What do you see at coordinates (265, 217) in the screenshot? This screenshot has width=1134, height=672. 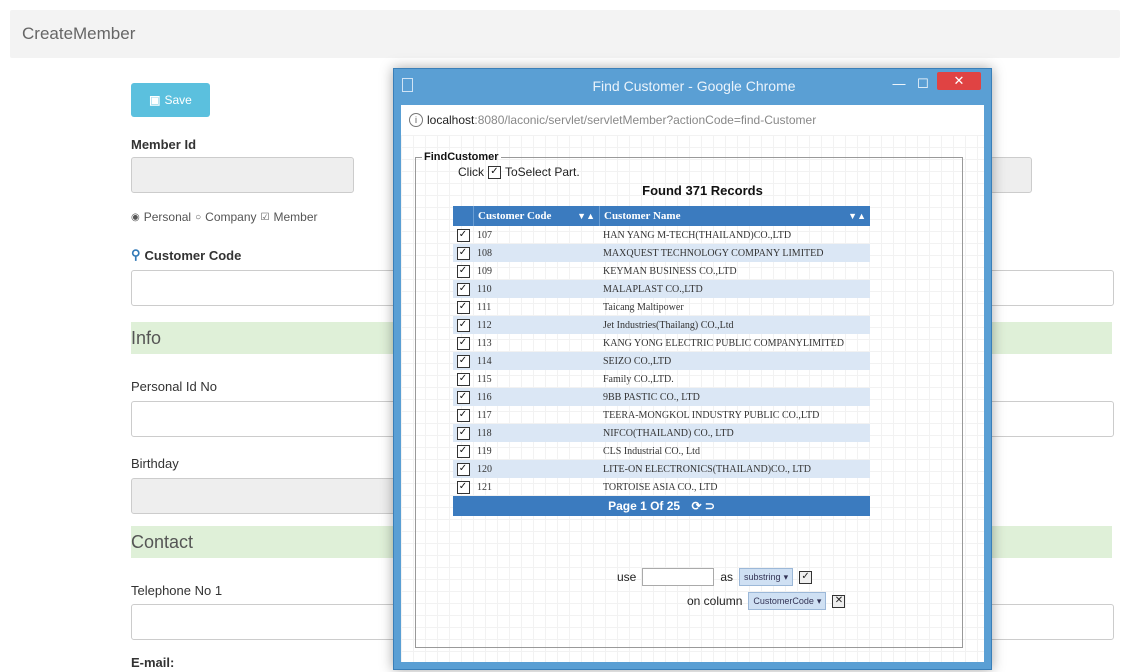 I see `checkbox-member: ☑` at bounding box center [265, 217].